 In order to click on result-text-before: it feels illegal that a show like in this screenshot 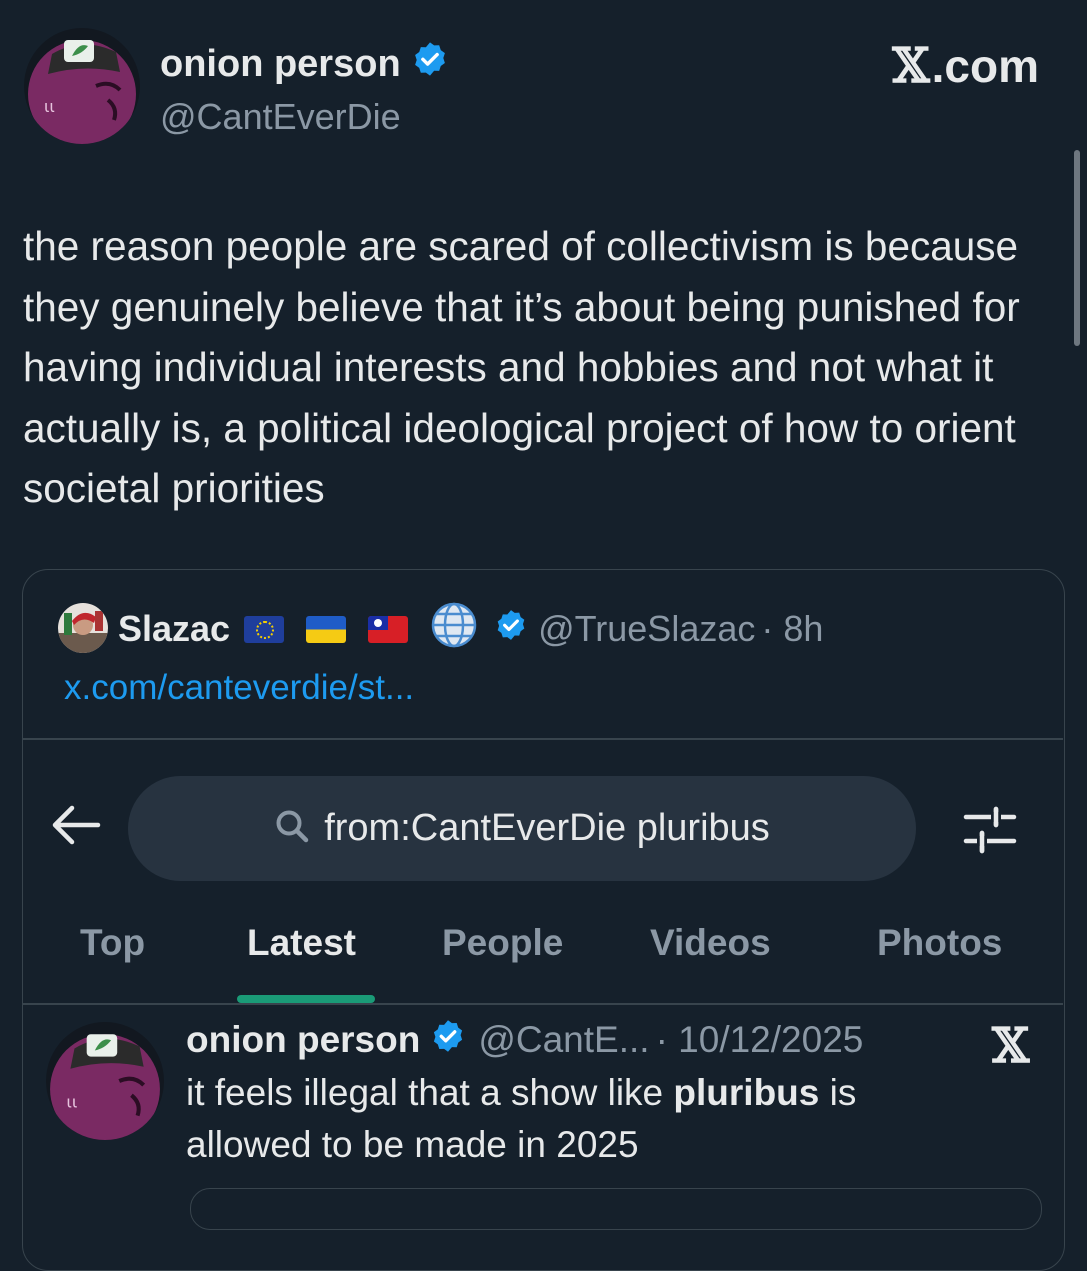, I will do `click(430, 1092)`.